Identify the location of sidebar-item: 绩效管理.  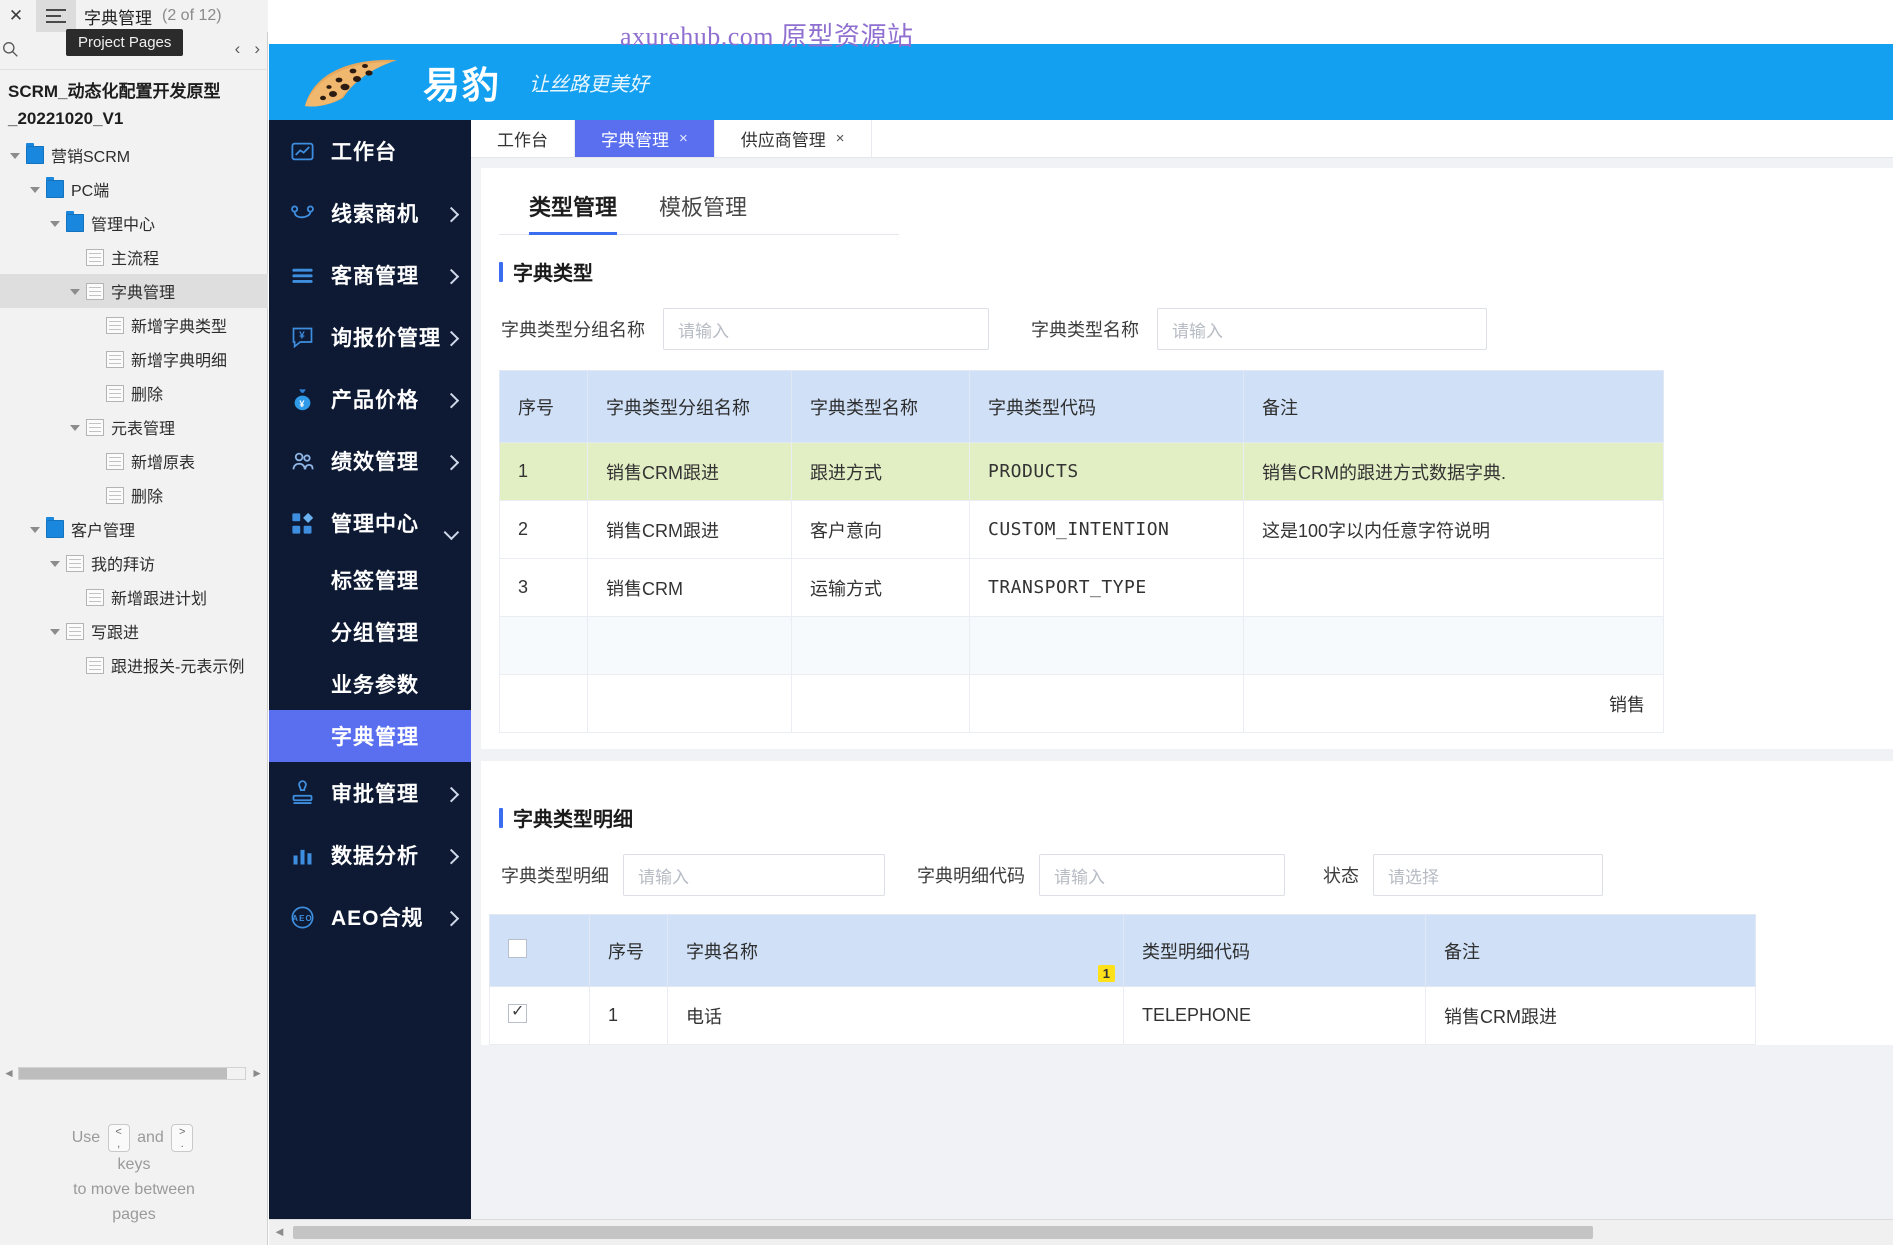
(370, 461).